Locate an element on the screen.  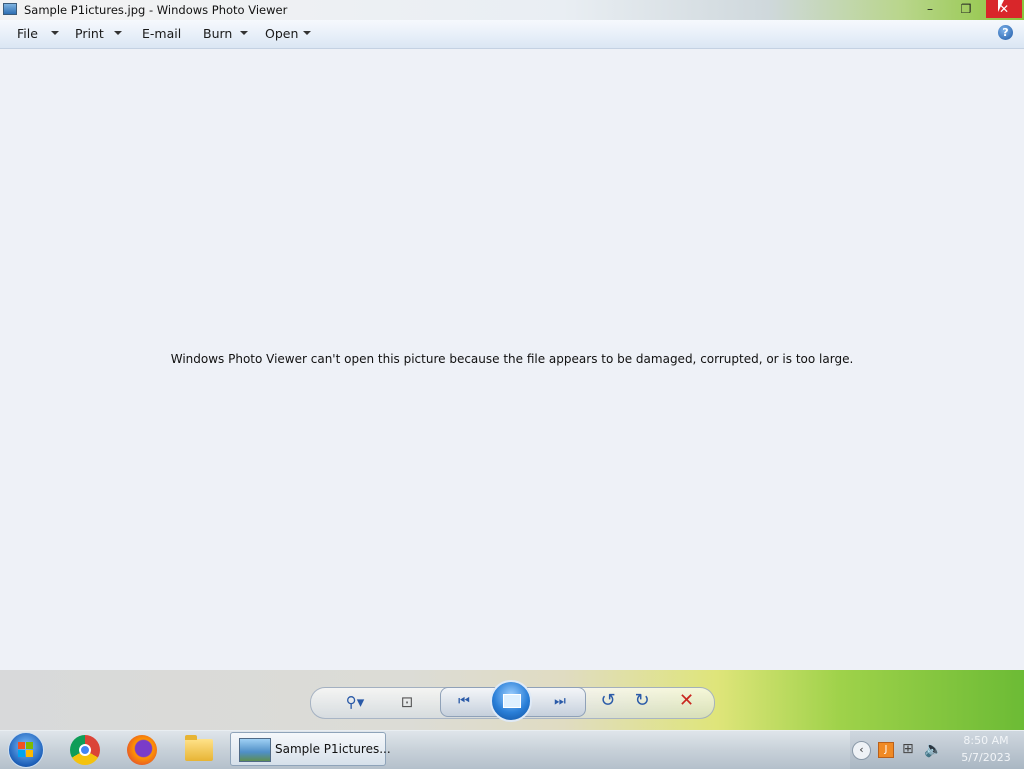
system-tray: ‹ J ⊞ 🔈 8:50 AM 5/7/2023 is located at coordinates (937, 750).